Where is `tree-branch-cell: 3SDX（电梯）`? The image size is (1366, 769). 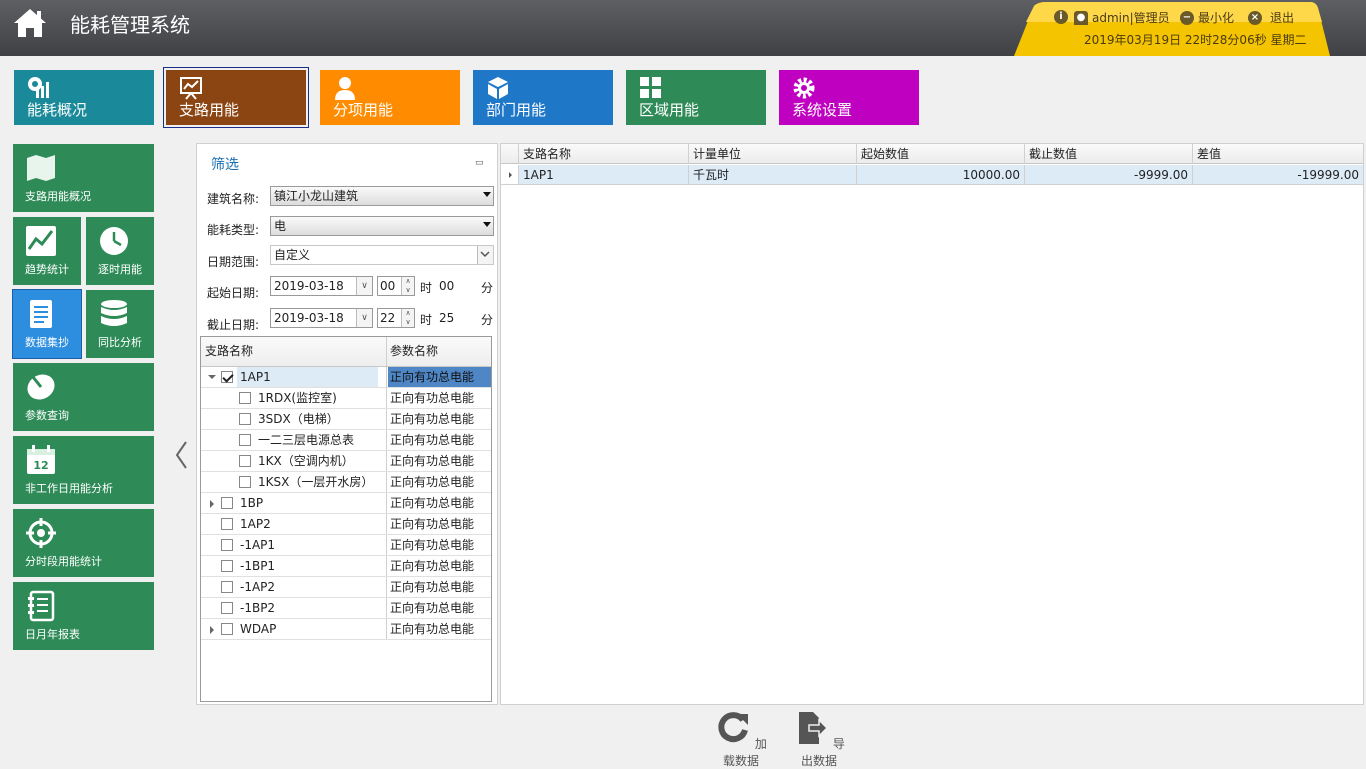
tree-branch-cell: 3SDX（电梯） is located at coordinates (294, 419).